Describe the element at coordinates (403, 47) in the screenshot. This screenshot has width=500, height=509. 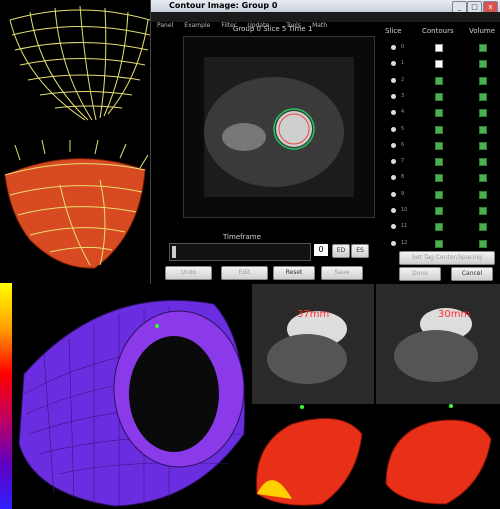
I see `slice-number: 0` at that location.